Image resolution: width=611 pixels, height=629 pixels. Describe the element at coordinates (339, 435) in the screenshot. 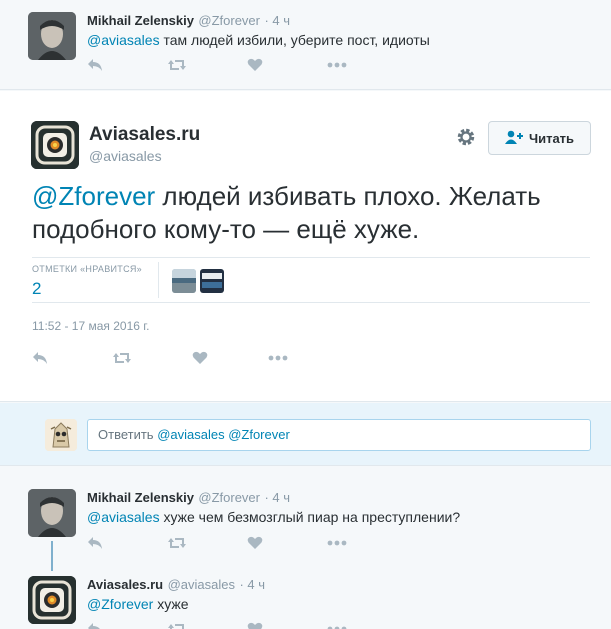

I see `reply-input: Ответить @aviasales @Zforever` at that location.